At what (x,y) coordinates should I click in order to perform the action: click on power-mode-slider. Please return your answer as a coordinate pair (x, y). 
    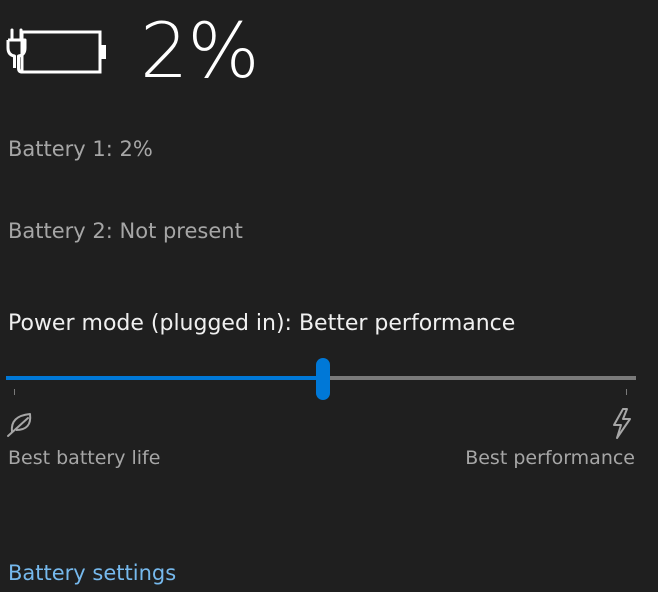
    Looking at the image, I should click on (321, 379).